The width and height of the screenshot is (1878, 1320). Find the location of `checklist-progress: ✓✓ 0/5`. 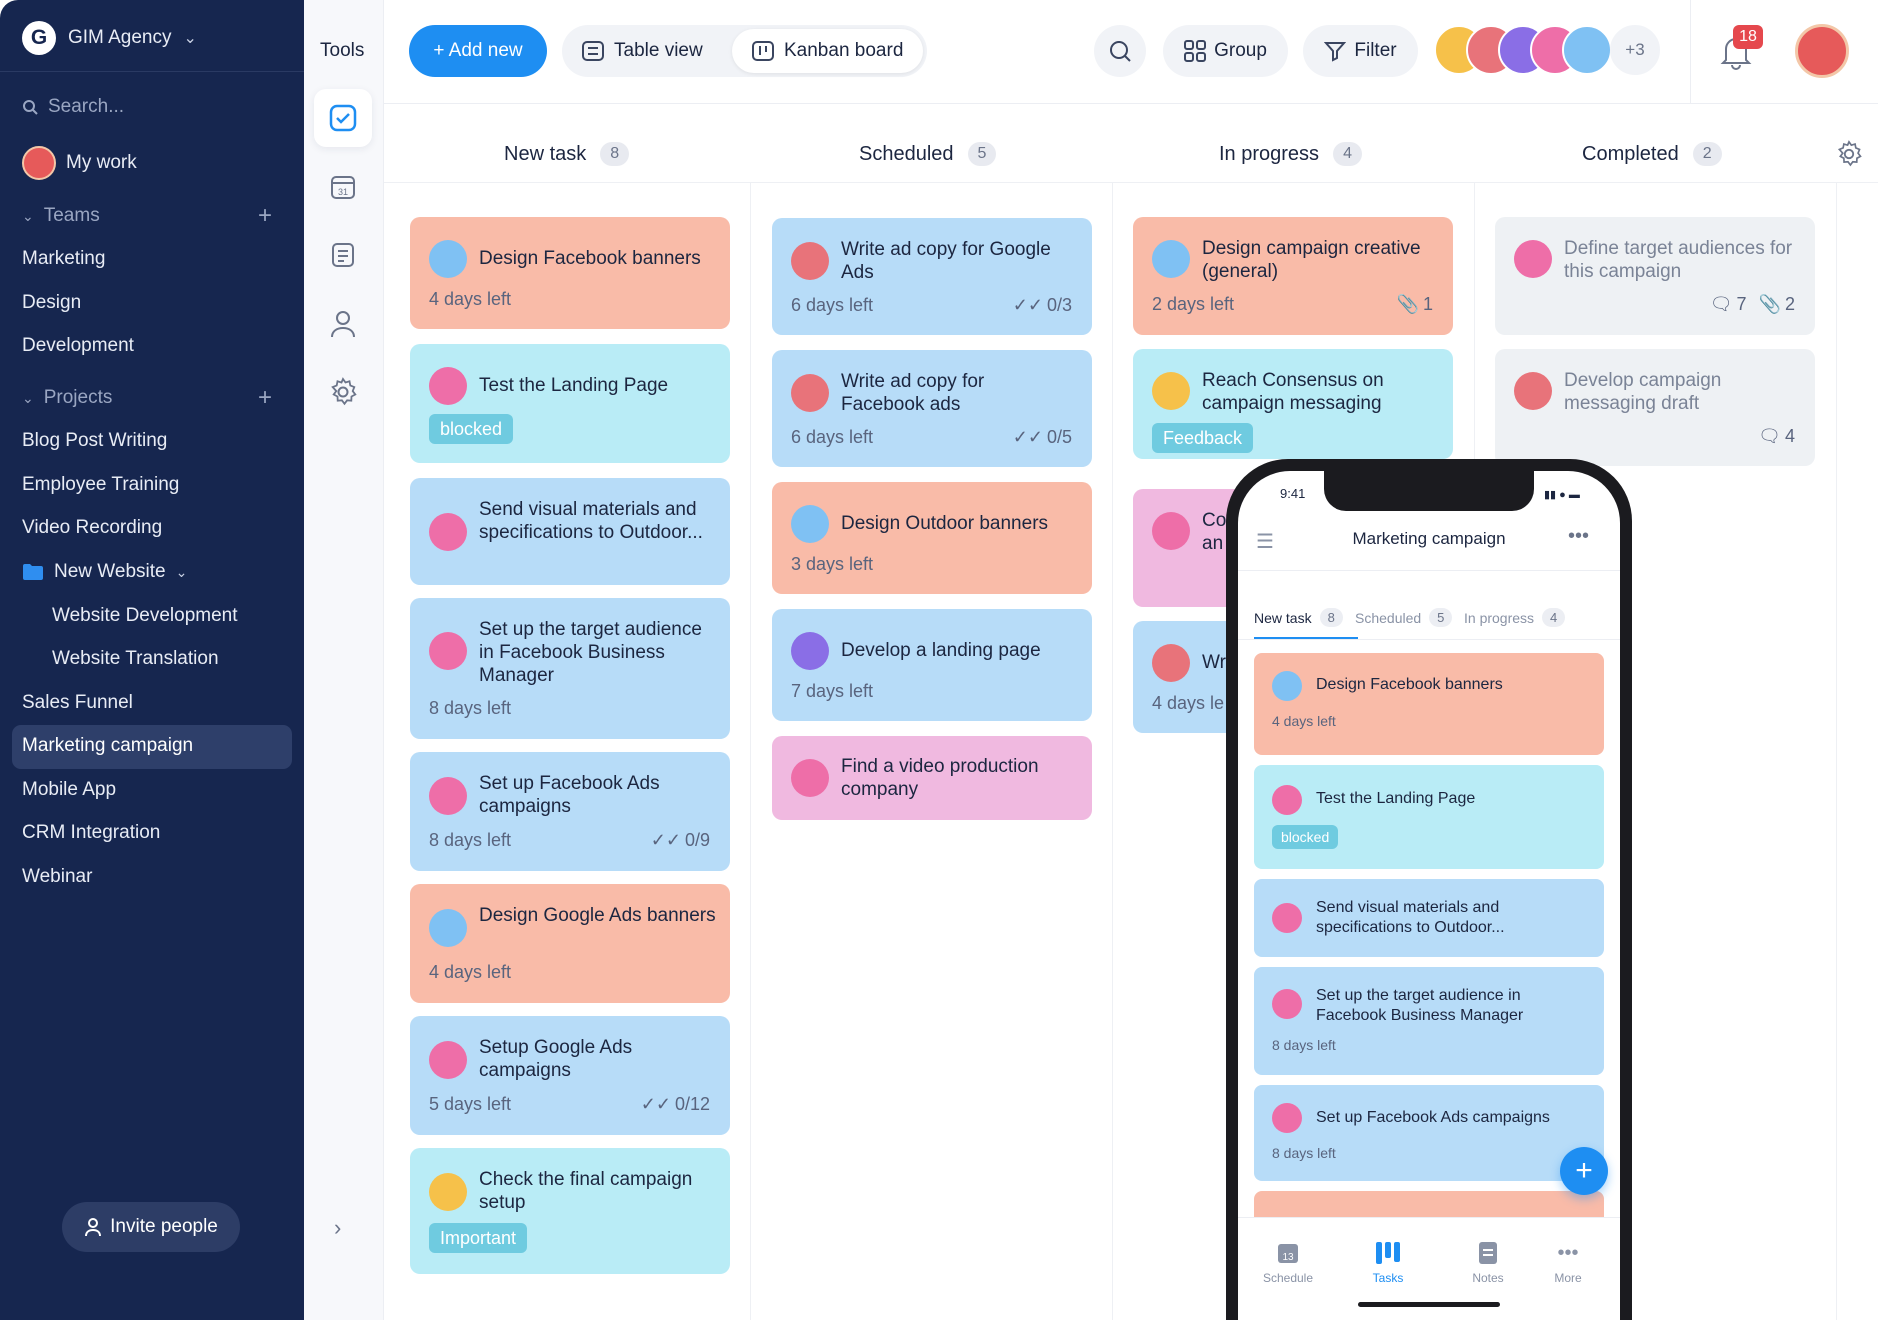

checklist-progress: ✓✓ 0/5 is located at coordinates (1042, 437).